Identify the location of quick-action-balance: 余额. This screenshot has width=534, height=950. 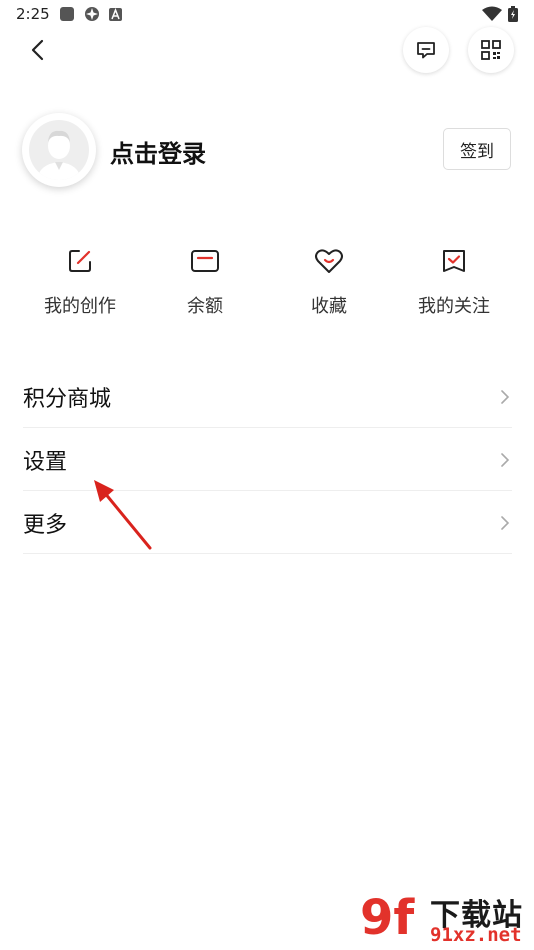
(205, 281).